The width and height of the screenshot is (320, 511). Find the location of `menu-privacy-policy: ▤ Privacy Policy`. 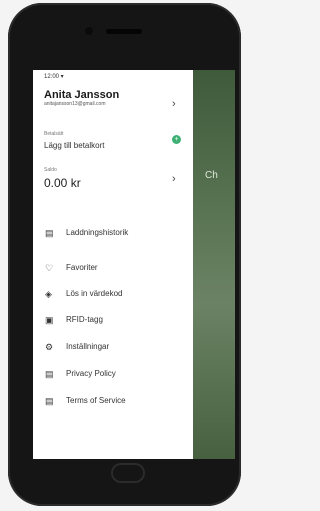

menu-privacy-policy: ▤ Privacy Policy is located at coordinates (115, 380).